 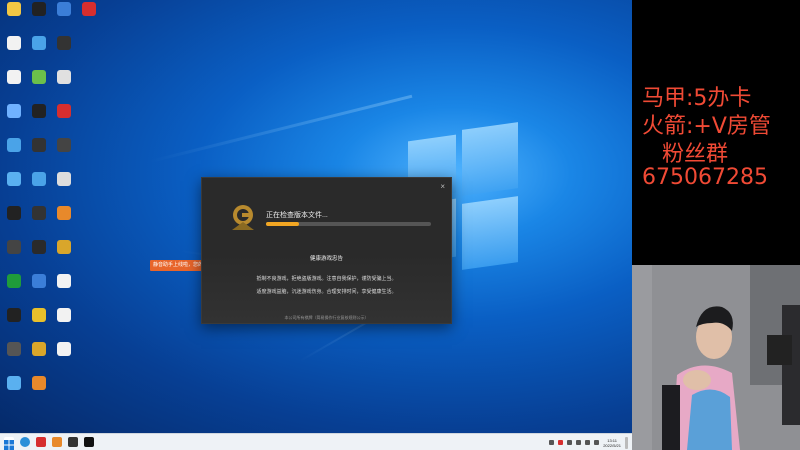 I want to click on orange-app-icon, so click(x=57, y=442).